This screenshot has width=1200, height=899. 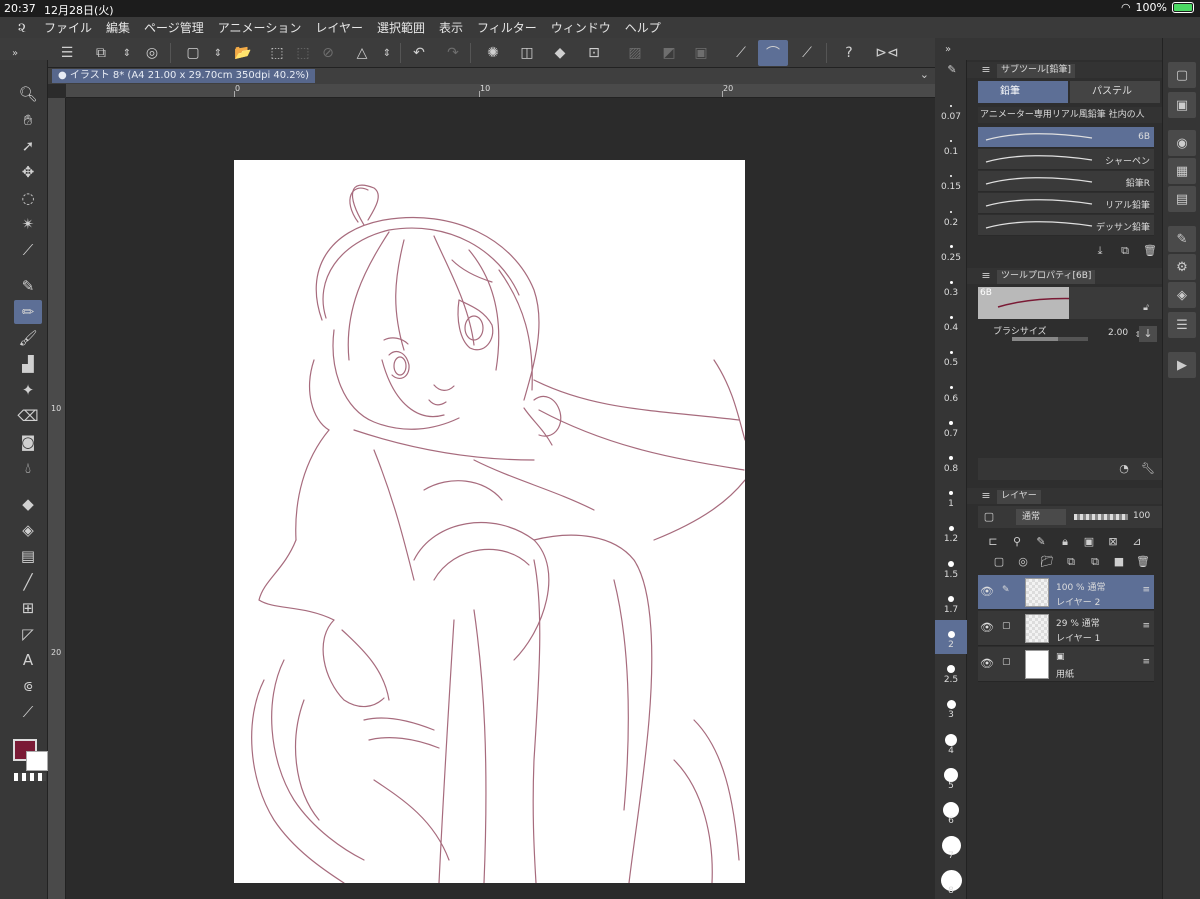 I want to click on subtool-dock-icon: ✎, so click(x=1182, y=239).